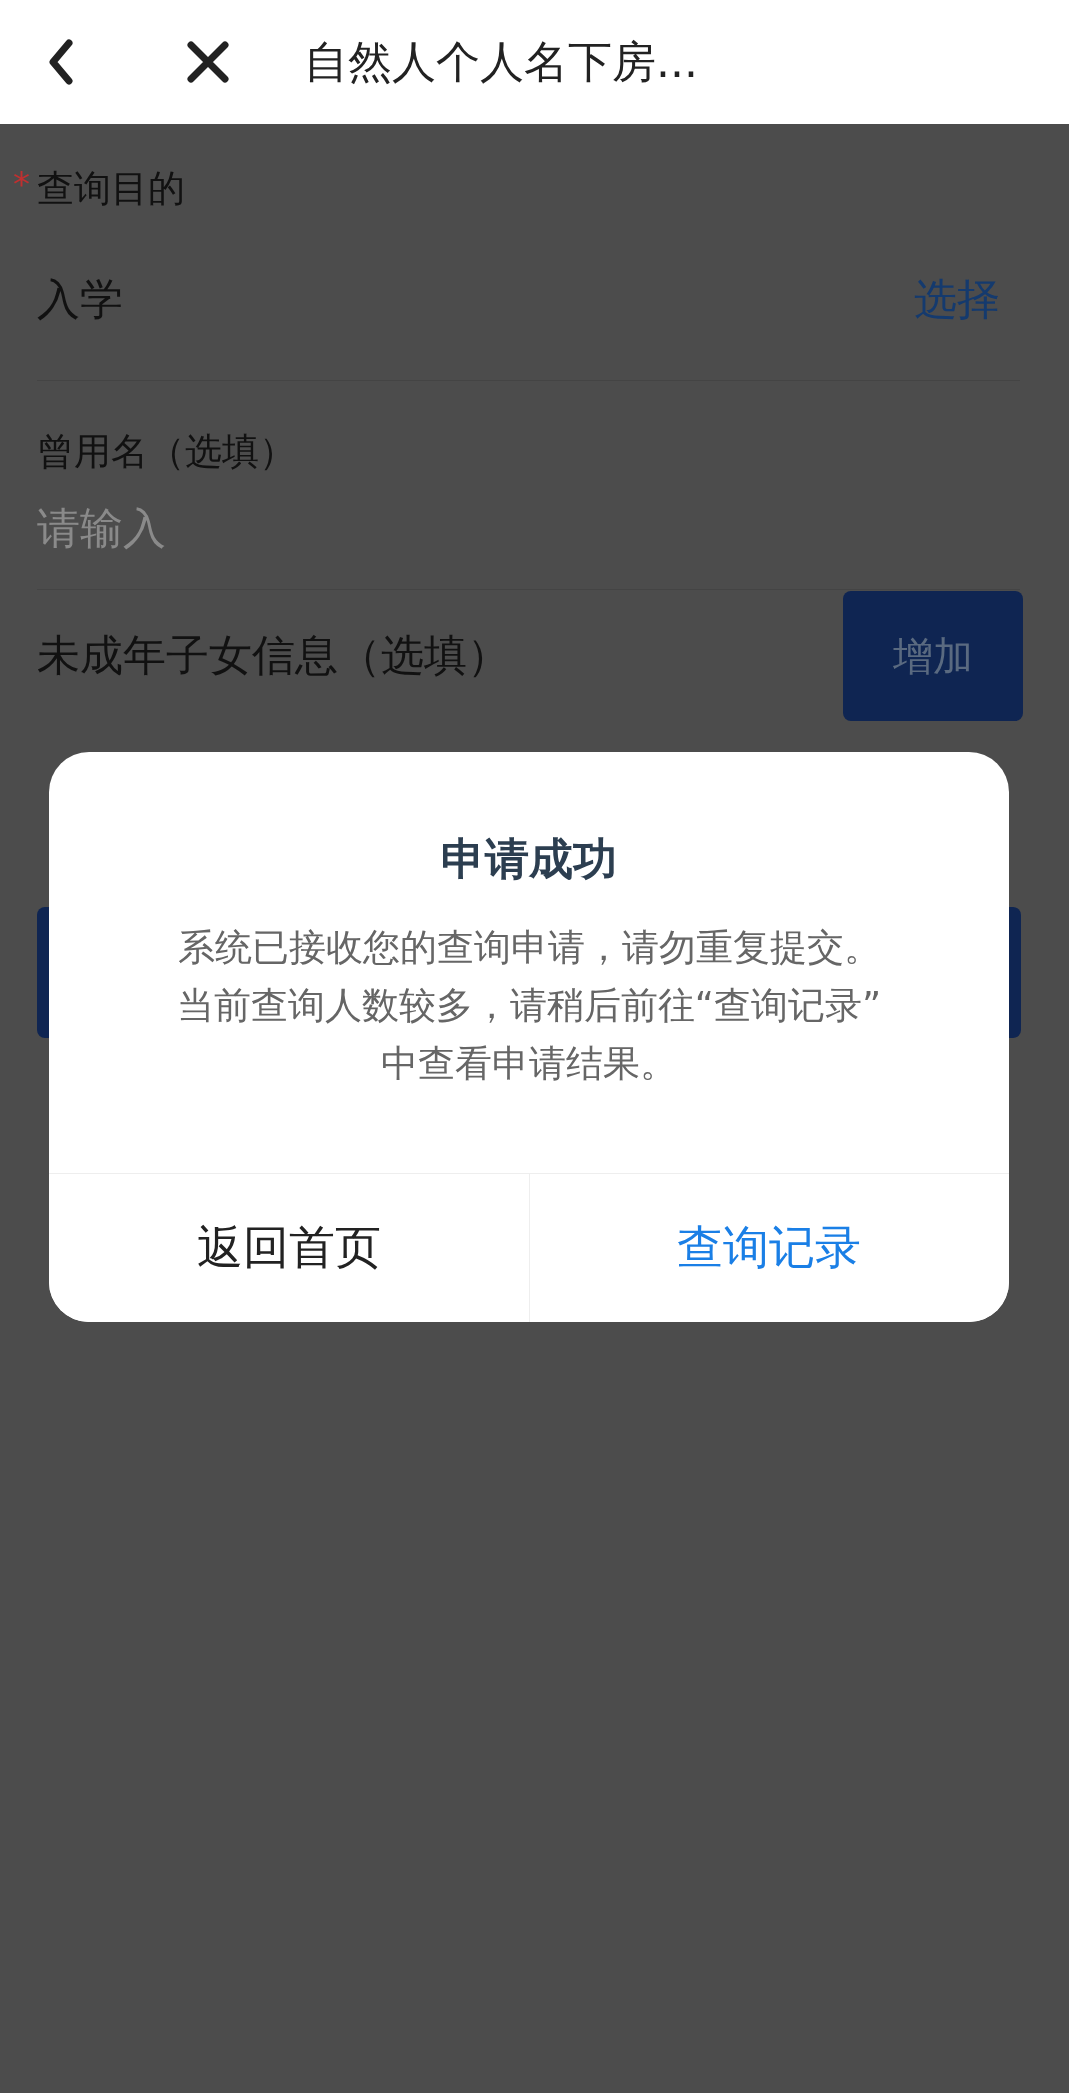 This screenshot has height=2093, width=1069. What do you see at coordinates (529, 1006) in the screenshot?
I see `dialog-message: 系统已接收您的查询申请，请勿重复提交。 当前查询人数较多，请稍后前往“查询记录” 中查看申请结果。` at bounding box center [529, 1006].